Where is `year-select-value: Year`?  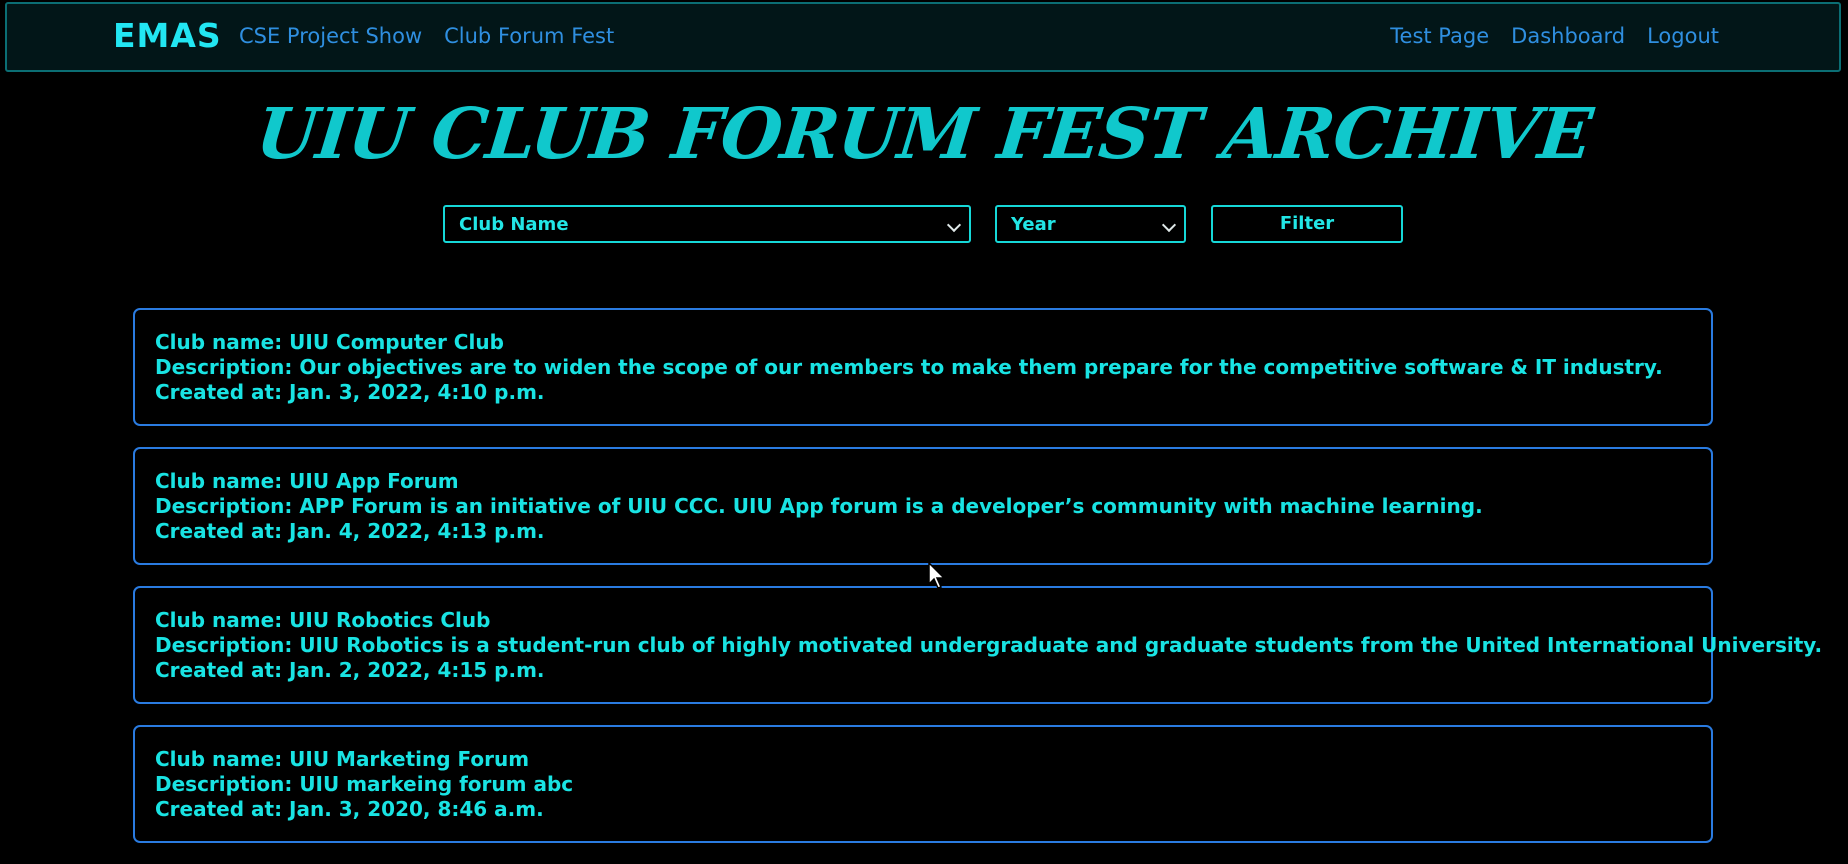 year-select-value: Year is located at coordinates (1033, 224).